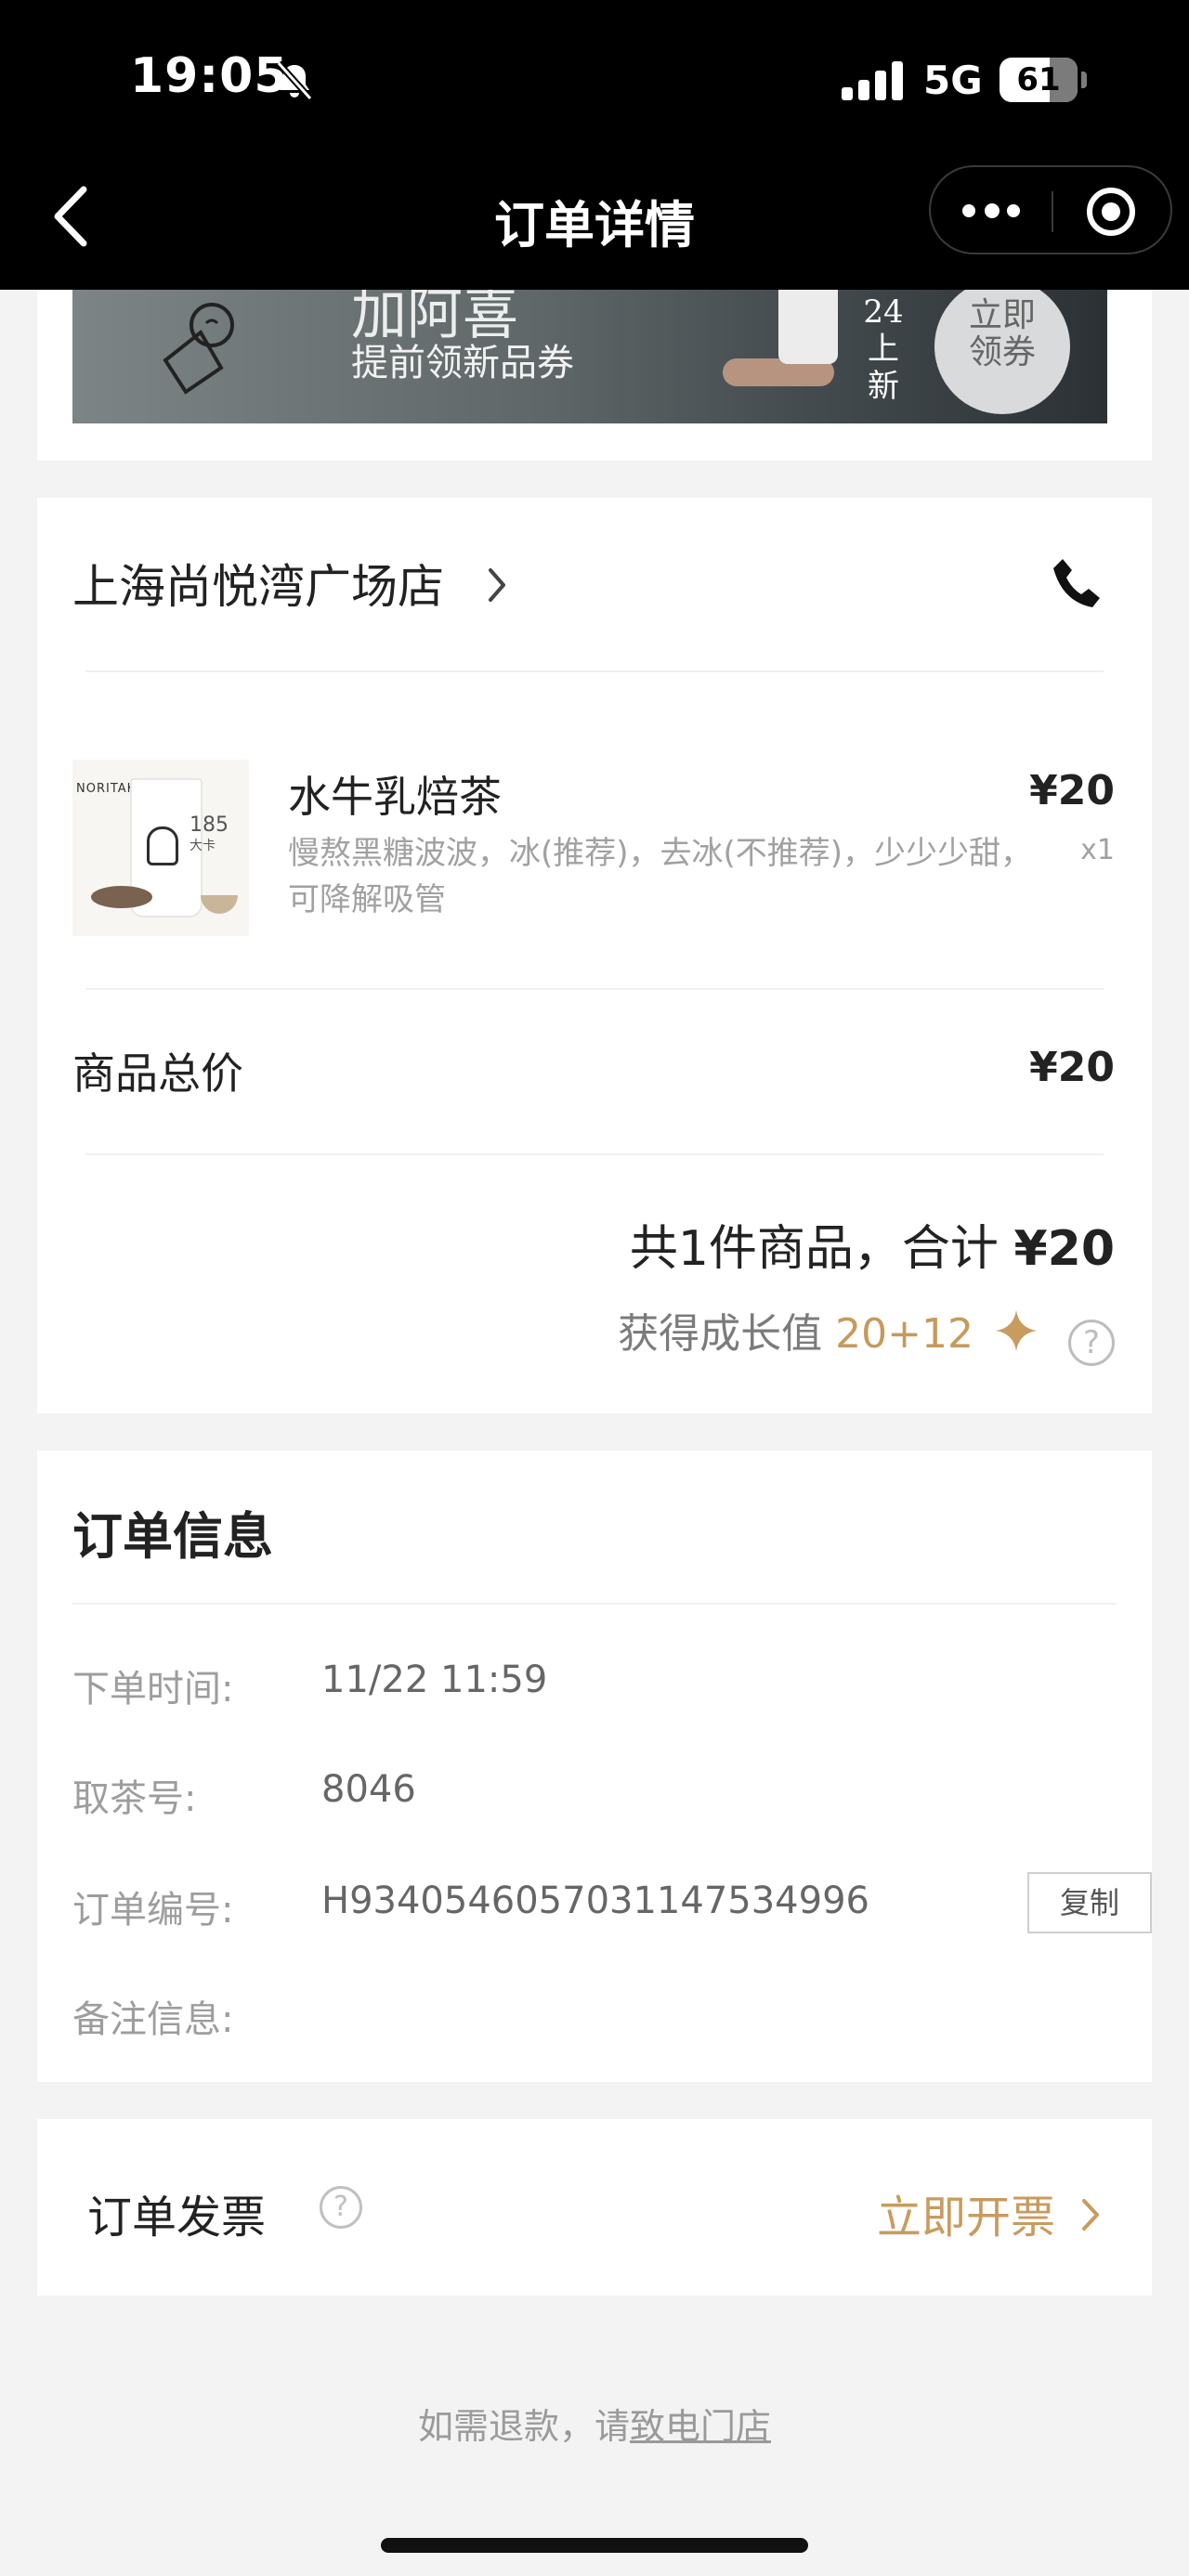 The width and height of the screenshot is (1189, 2576). Describe the element at coordinates (244, 1794) in the screenshot. I see `info-row-pickup-number: 取茶号: 8046` at that location.